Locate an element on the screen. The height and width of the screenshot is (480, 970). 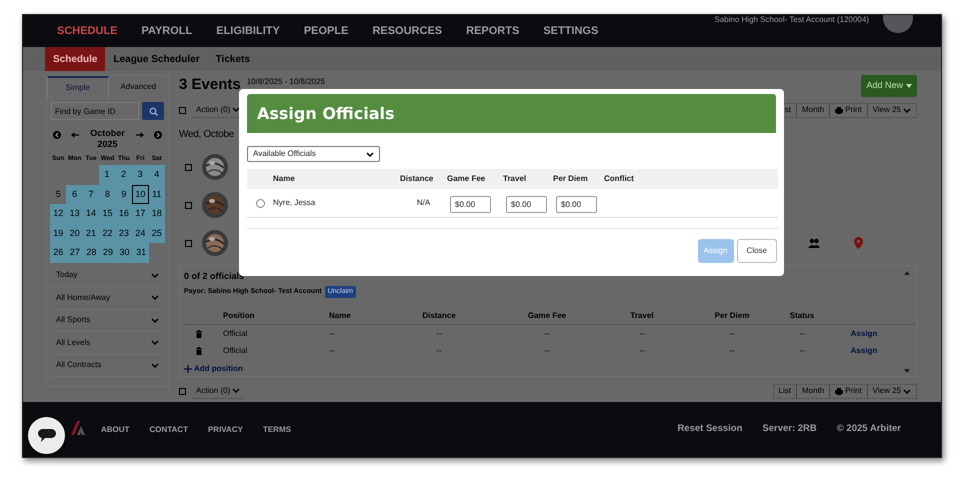
calendar-day: 10 is located at coordinates (140, 194).